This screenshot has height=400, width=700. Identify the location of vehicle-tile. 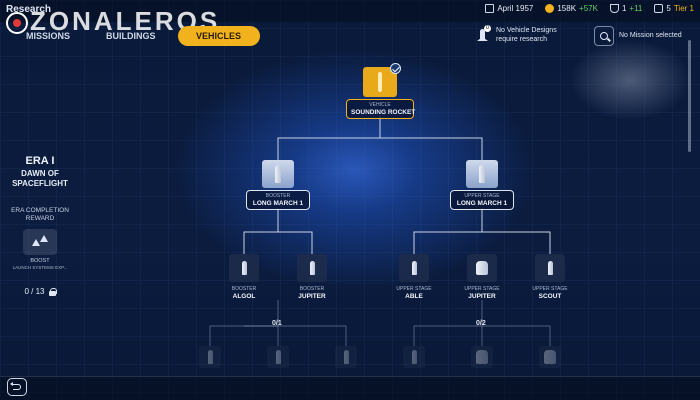
(382, 80).